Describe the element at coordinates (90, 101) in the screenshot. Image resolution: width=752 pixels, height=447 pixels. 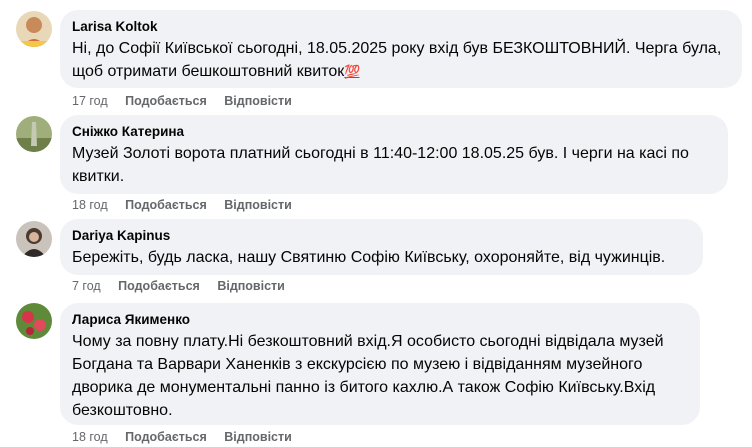
I see `comment-time: 17 год` at that location.